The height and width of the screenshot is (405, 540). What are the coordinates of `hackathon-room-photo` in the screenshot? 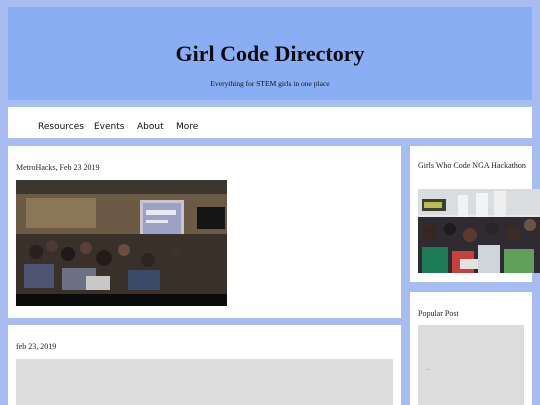 It's located at (121, 243).